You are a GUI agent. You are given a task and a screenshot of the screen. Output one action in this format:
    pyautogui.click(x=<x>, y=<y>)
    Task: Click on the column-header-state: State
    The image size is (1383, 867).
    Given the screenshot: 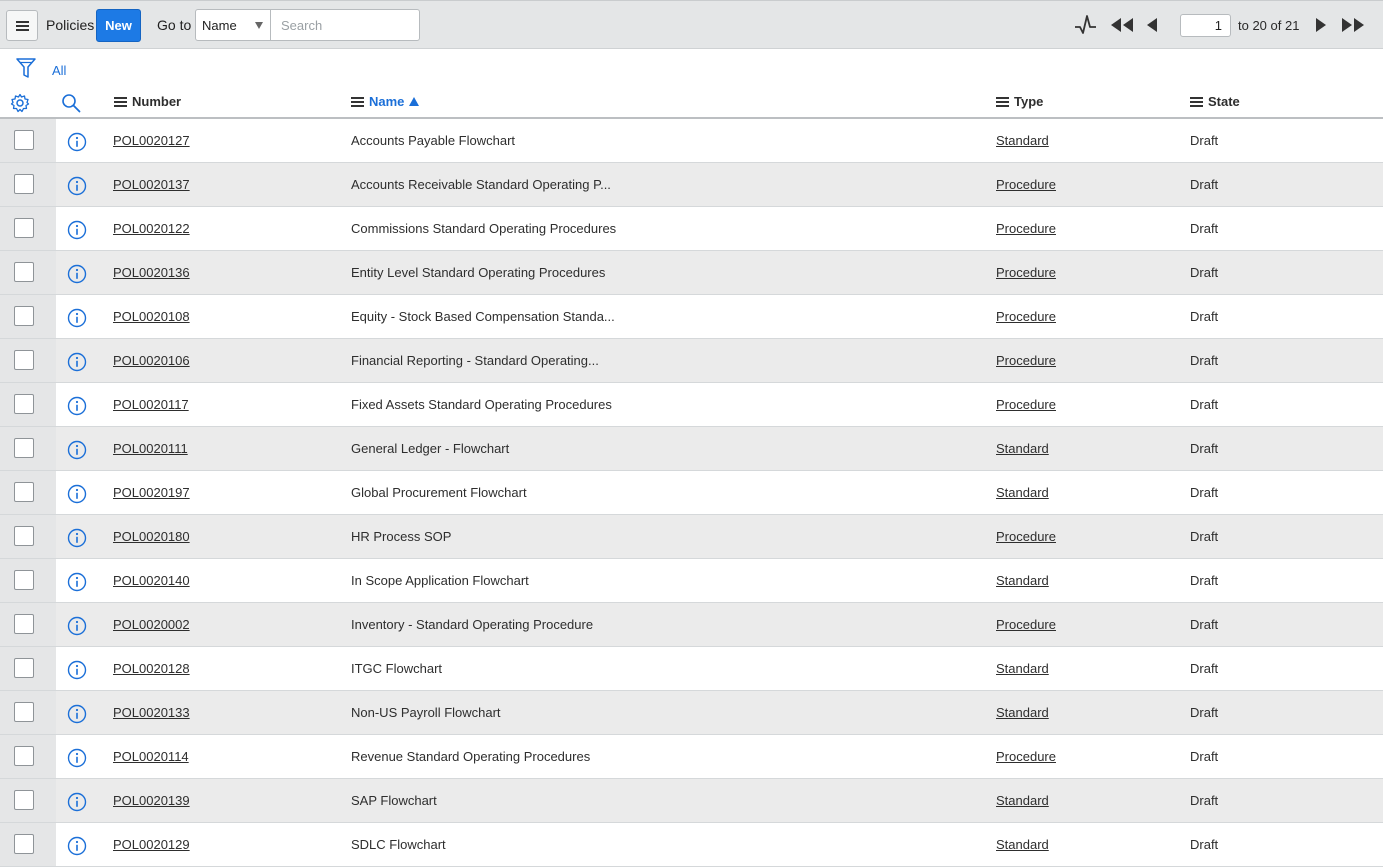 What is the action you would take?
    pyautogui.click(x=1215, y=101)
    